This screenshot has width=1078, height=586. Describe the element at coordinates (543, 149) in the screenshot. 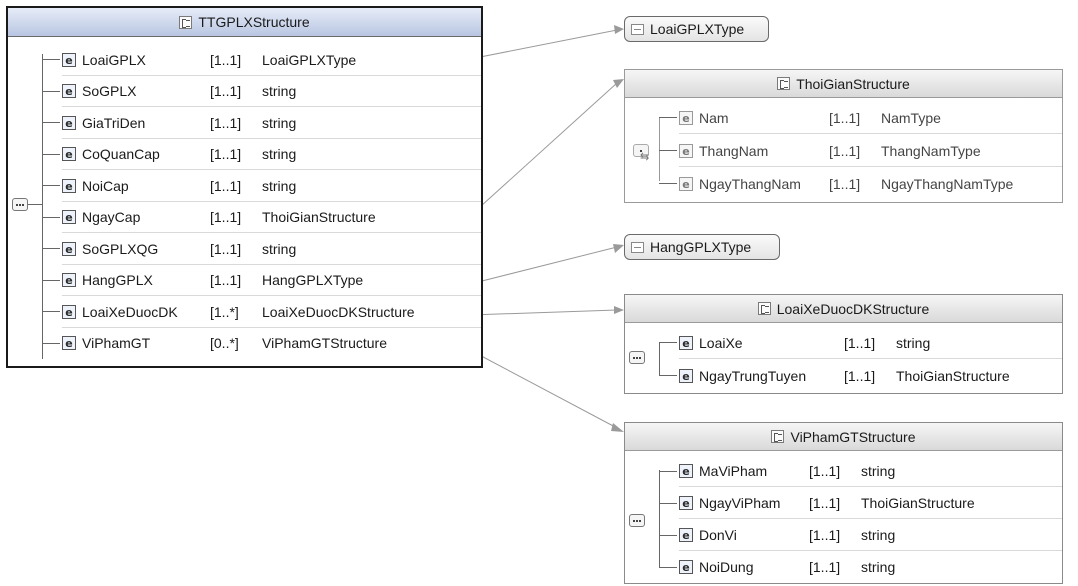

I see `link-ngaycap` at that location.